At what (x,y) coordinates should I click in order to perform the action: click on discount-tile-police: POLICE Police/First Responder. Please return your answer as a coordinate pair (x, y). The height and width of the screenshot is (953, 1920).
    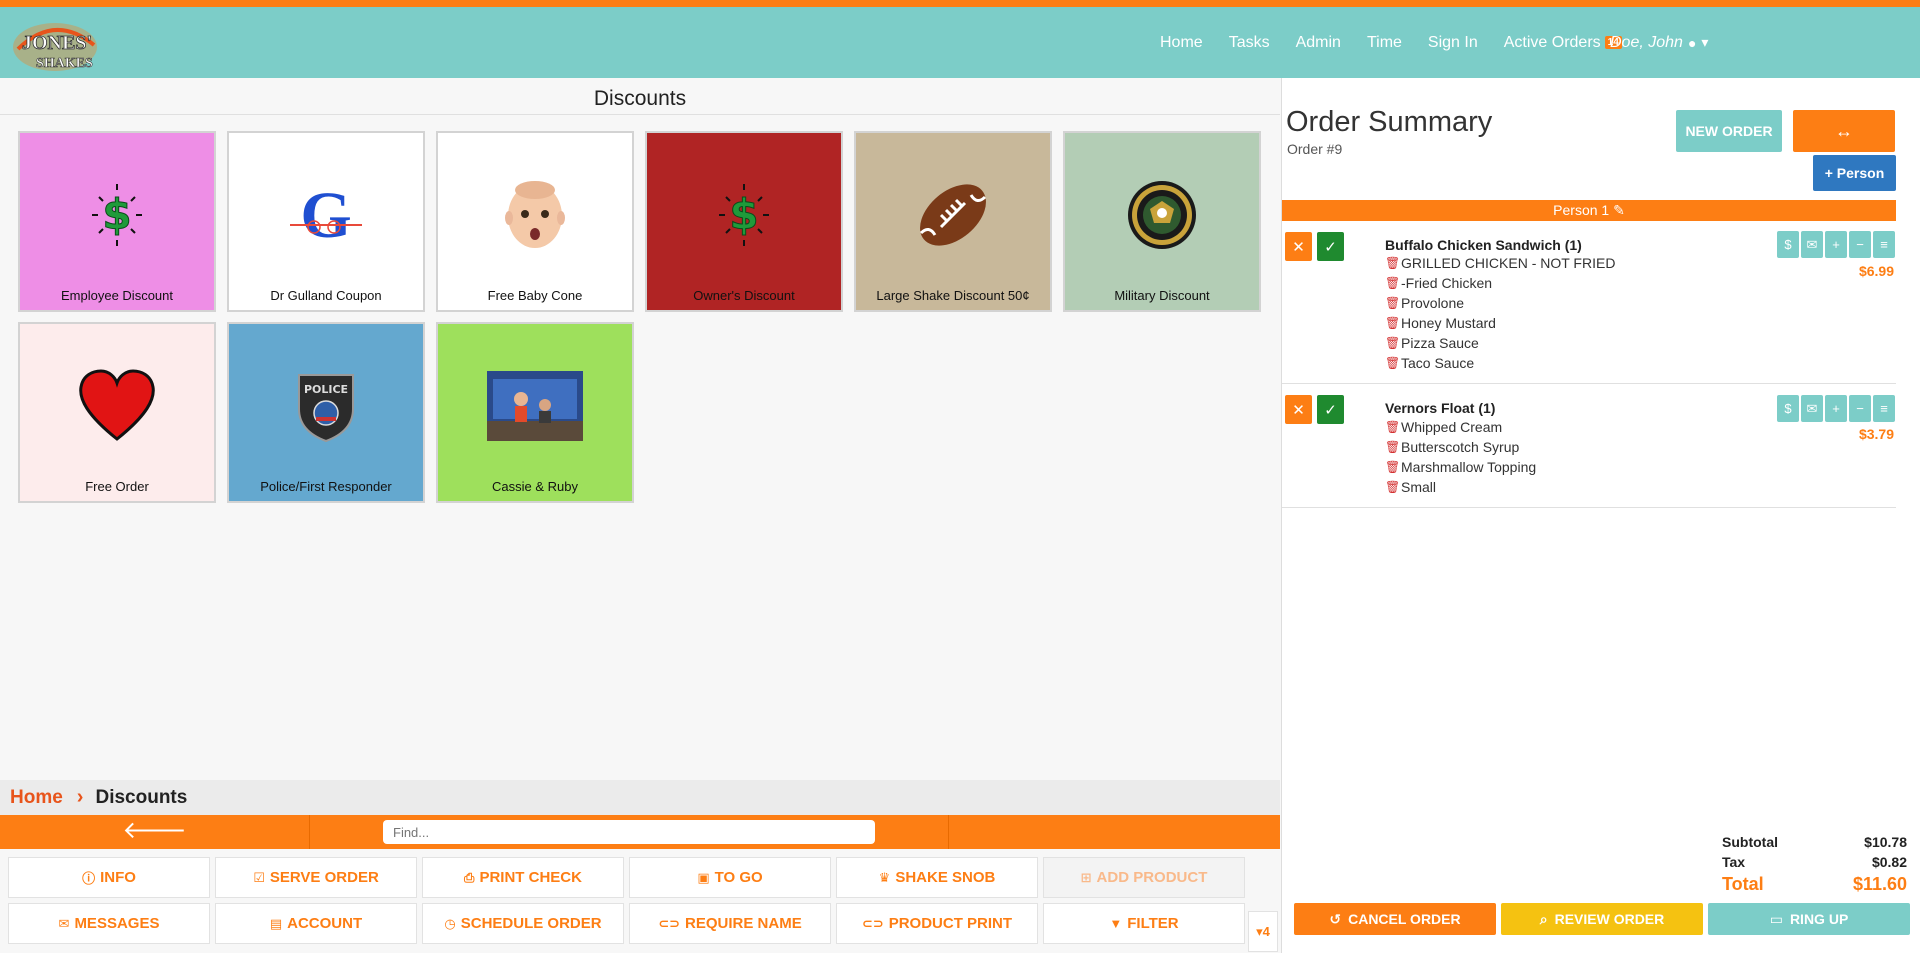
    Looking at the image, I should click on (326, 412).